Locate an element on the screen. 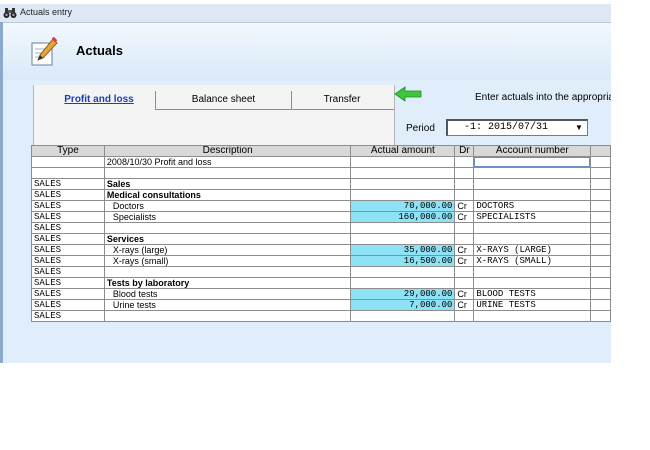 This screenshot has width=650, height=450. table-row: SALES Services is located at coordinates (321, 239).